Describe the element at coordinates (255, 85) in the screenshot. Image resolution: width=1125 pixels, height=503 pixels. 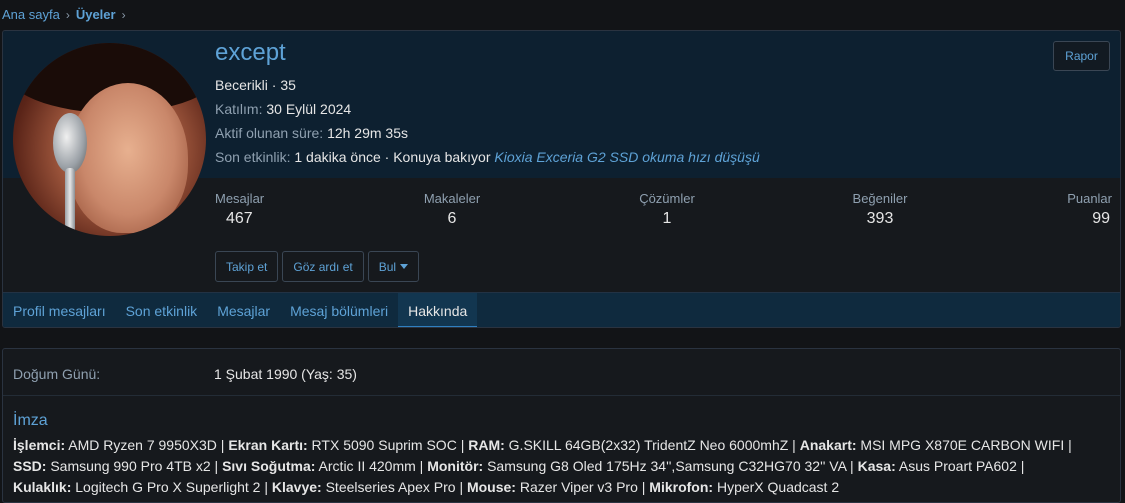
I see `rank-line: Becerikli · 35` at that location.